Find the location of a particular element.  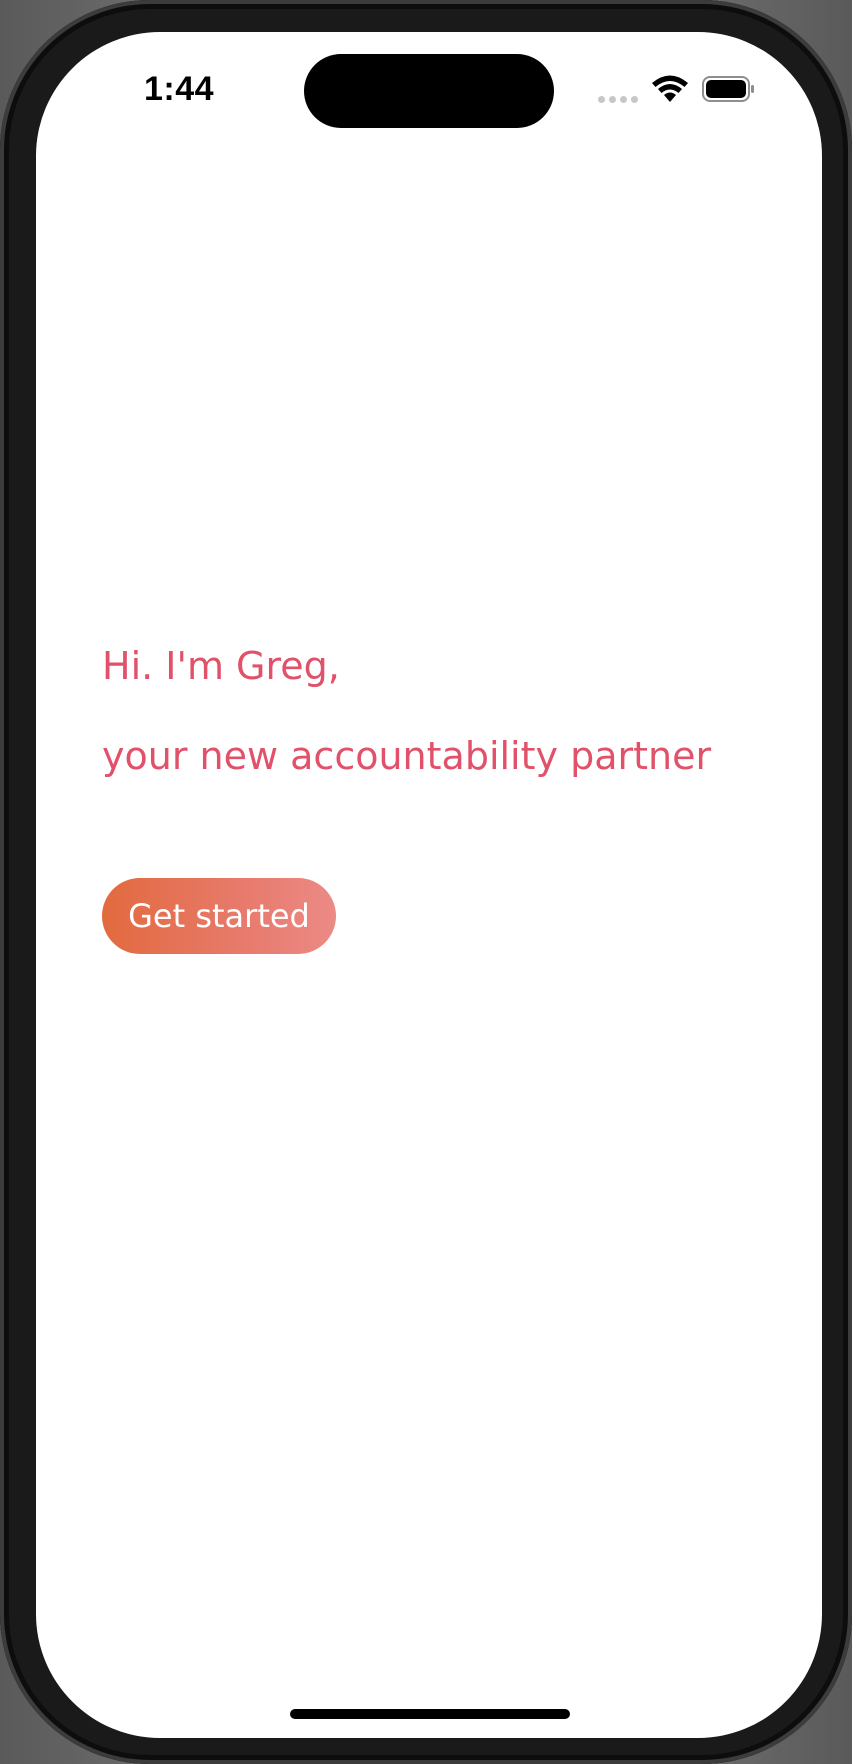

dynamic-island is located at coordinates (429, 91).